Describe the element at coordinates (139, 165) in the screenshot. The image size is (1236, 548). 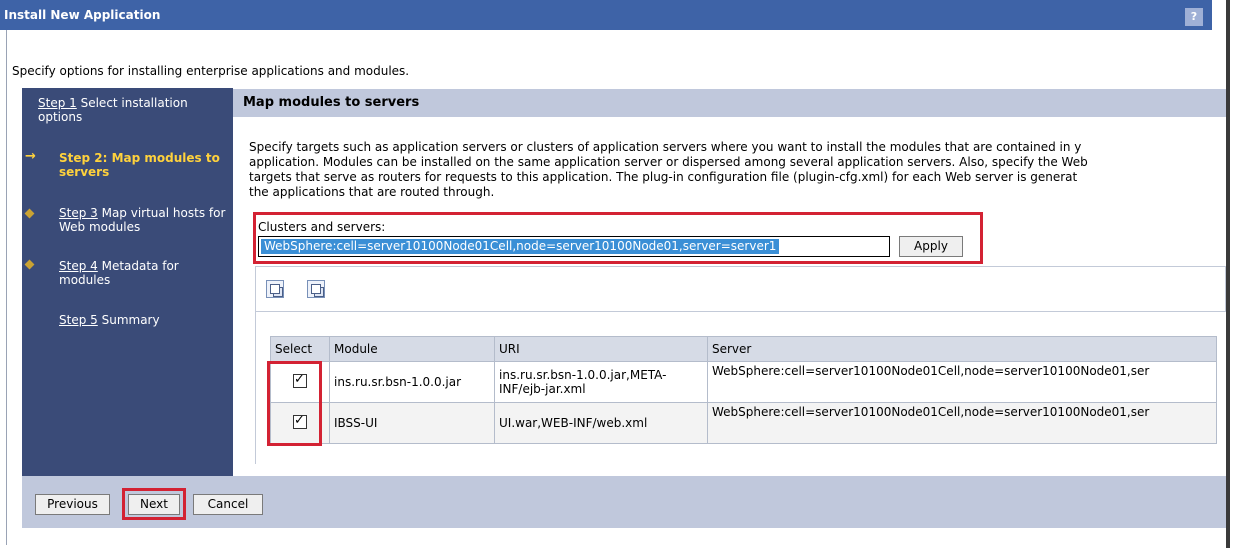
I see `step-2-current: Step 2: Map modules to servers` at that location.